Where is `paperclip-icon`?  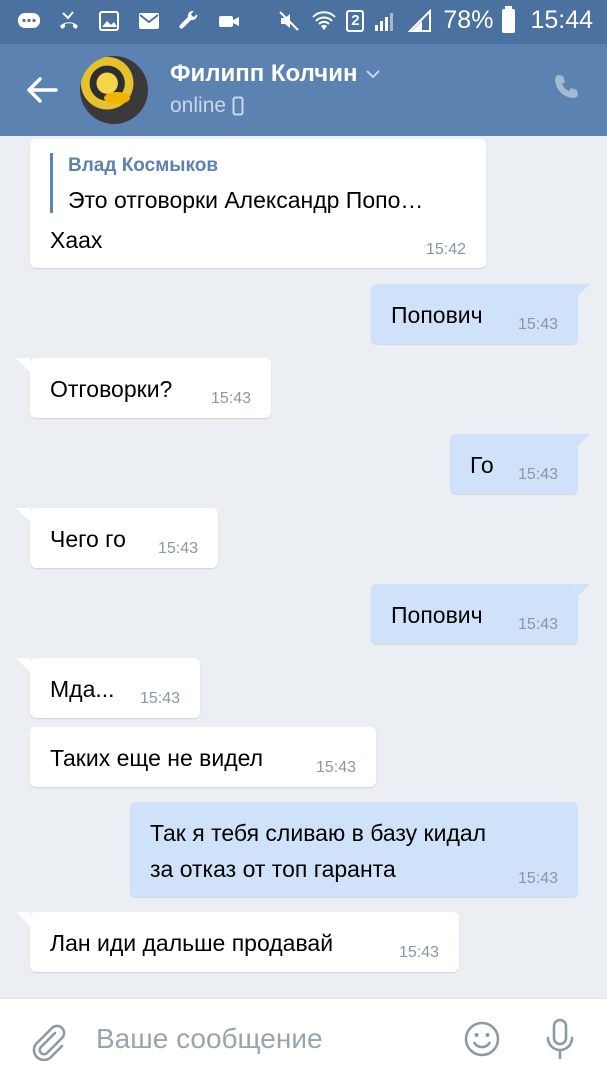
paperclip-icon is located at coordinates (47, 1041).